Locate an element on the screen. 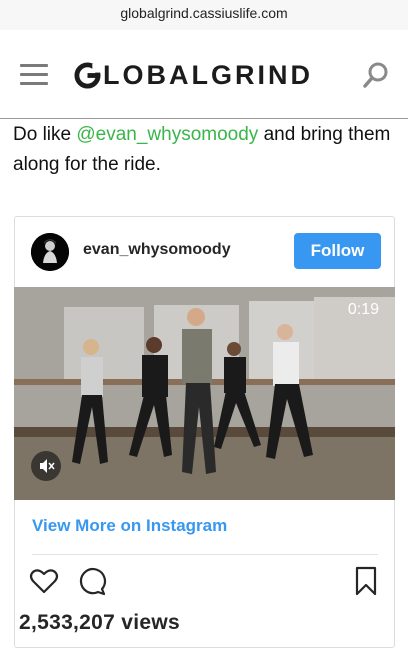  follow-button: Follow is located at coordinates (337, 251).